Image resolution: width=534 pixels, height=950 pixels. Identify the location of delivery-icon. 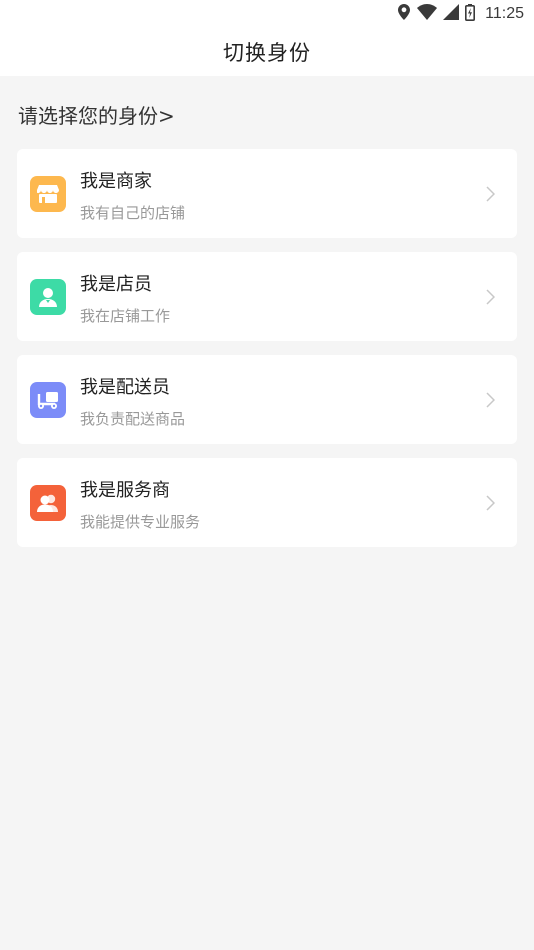
(48, 399).